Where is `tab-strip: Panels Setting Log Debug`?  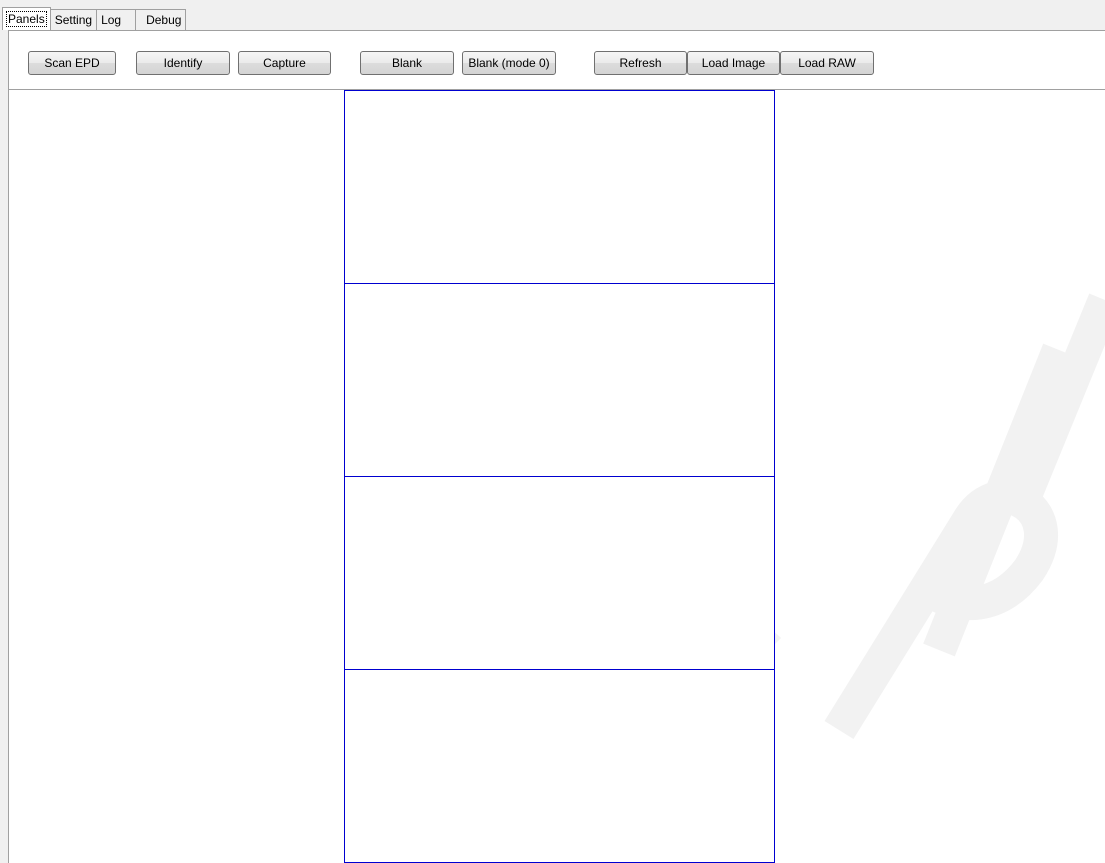 tab-strip: Panels Setting Log Debug is located at coordinates (94, 18).